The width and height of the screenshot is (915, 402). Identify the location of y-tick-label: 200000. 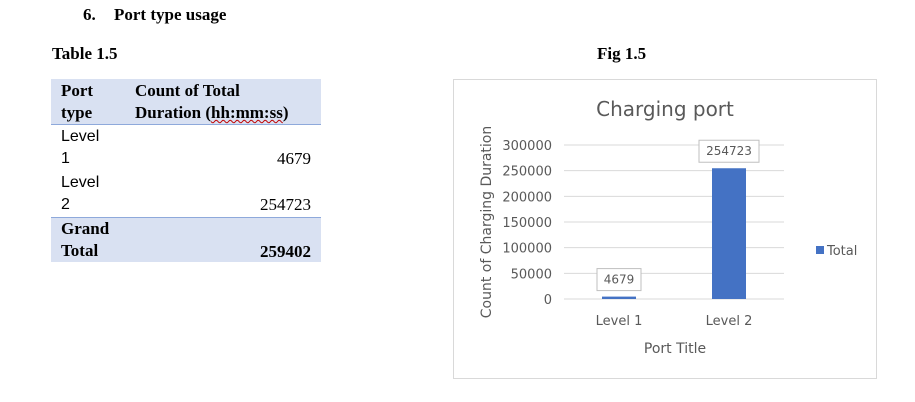
(527, 197).